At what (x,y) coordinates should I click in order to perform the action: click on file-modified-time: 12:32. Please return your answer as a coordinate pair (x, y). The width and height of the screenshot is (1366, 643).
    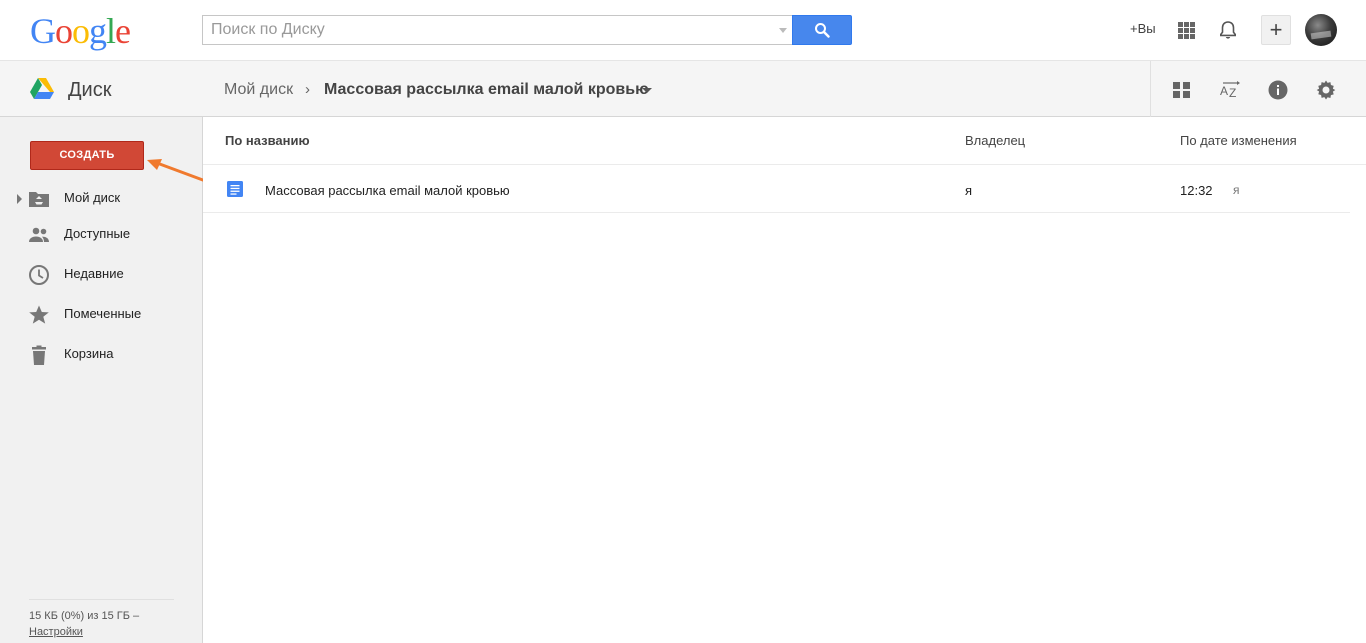
    Looking at the image, I should click on (1196, 190).